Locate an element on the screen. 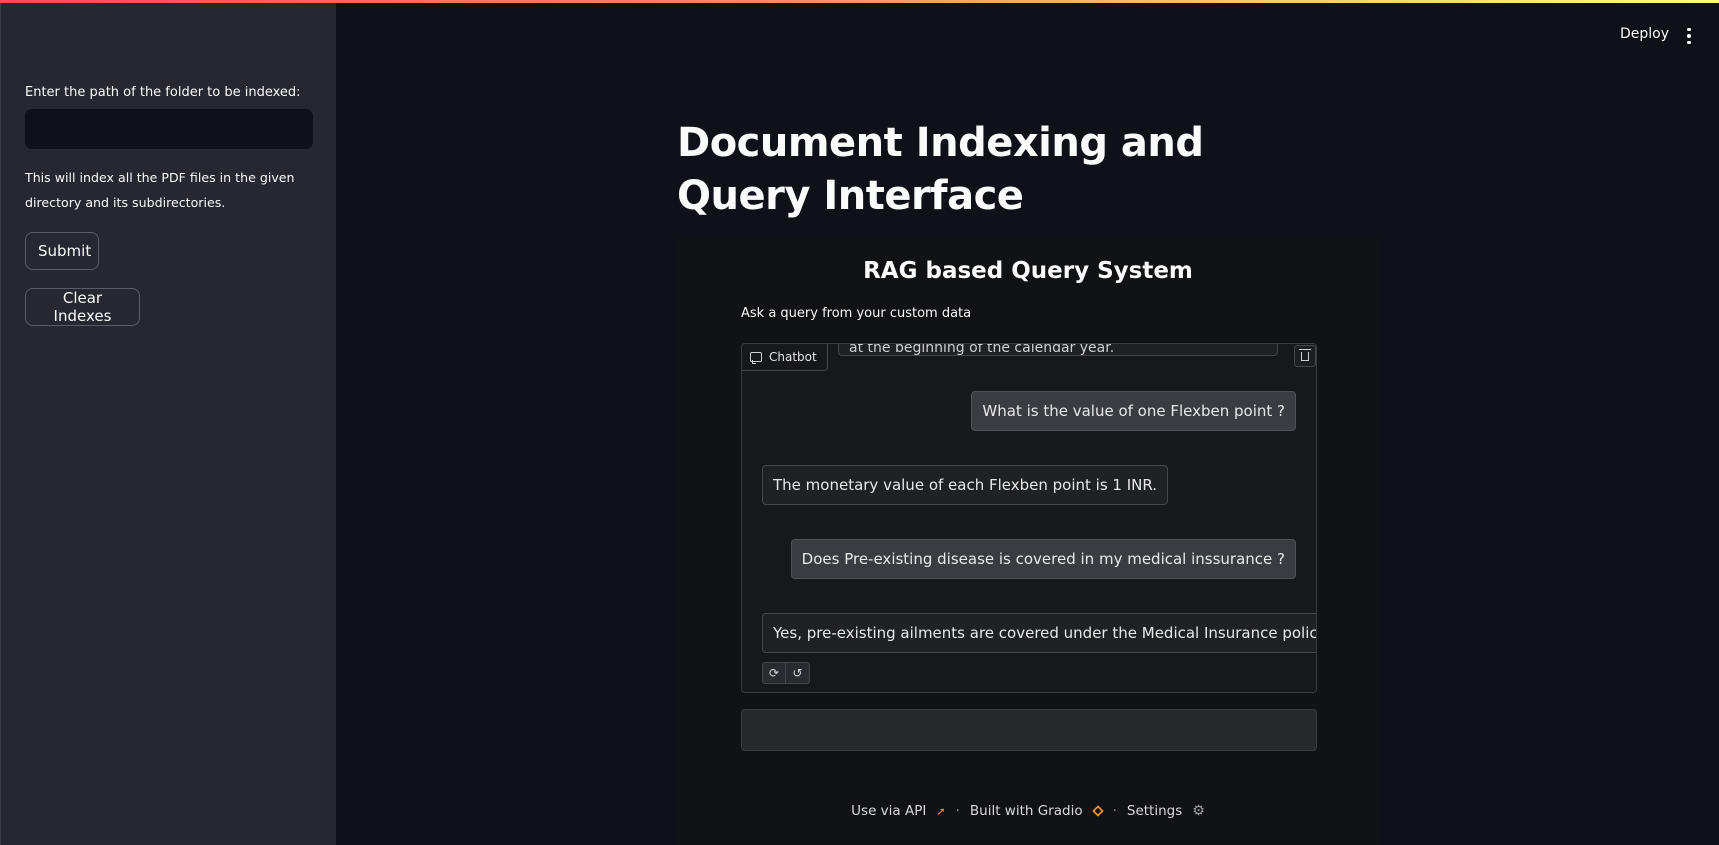  trash-icon is located at coordinates (1305, 354).